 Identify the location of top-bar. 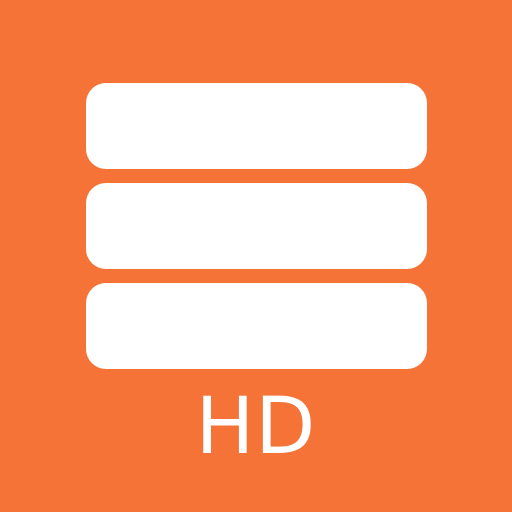
(256, 126).